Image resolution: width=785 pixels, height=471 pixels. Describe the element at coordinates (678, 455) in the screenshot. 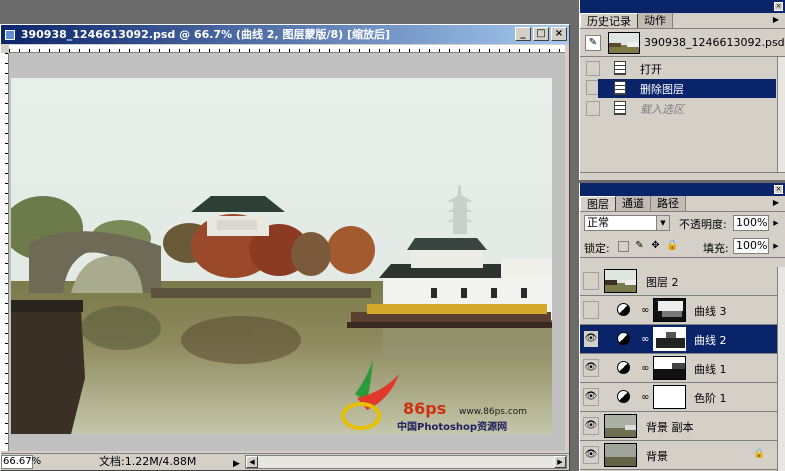

I see `layer-row: 👁 背景 🔒` at that location.